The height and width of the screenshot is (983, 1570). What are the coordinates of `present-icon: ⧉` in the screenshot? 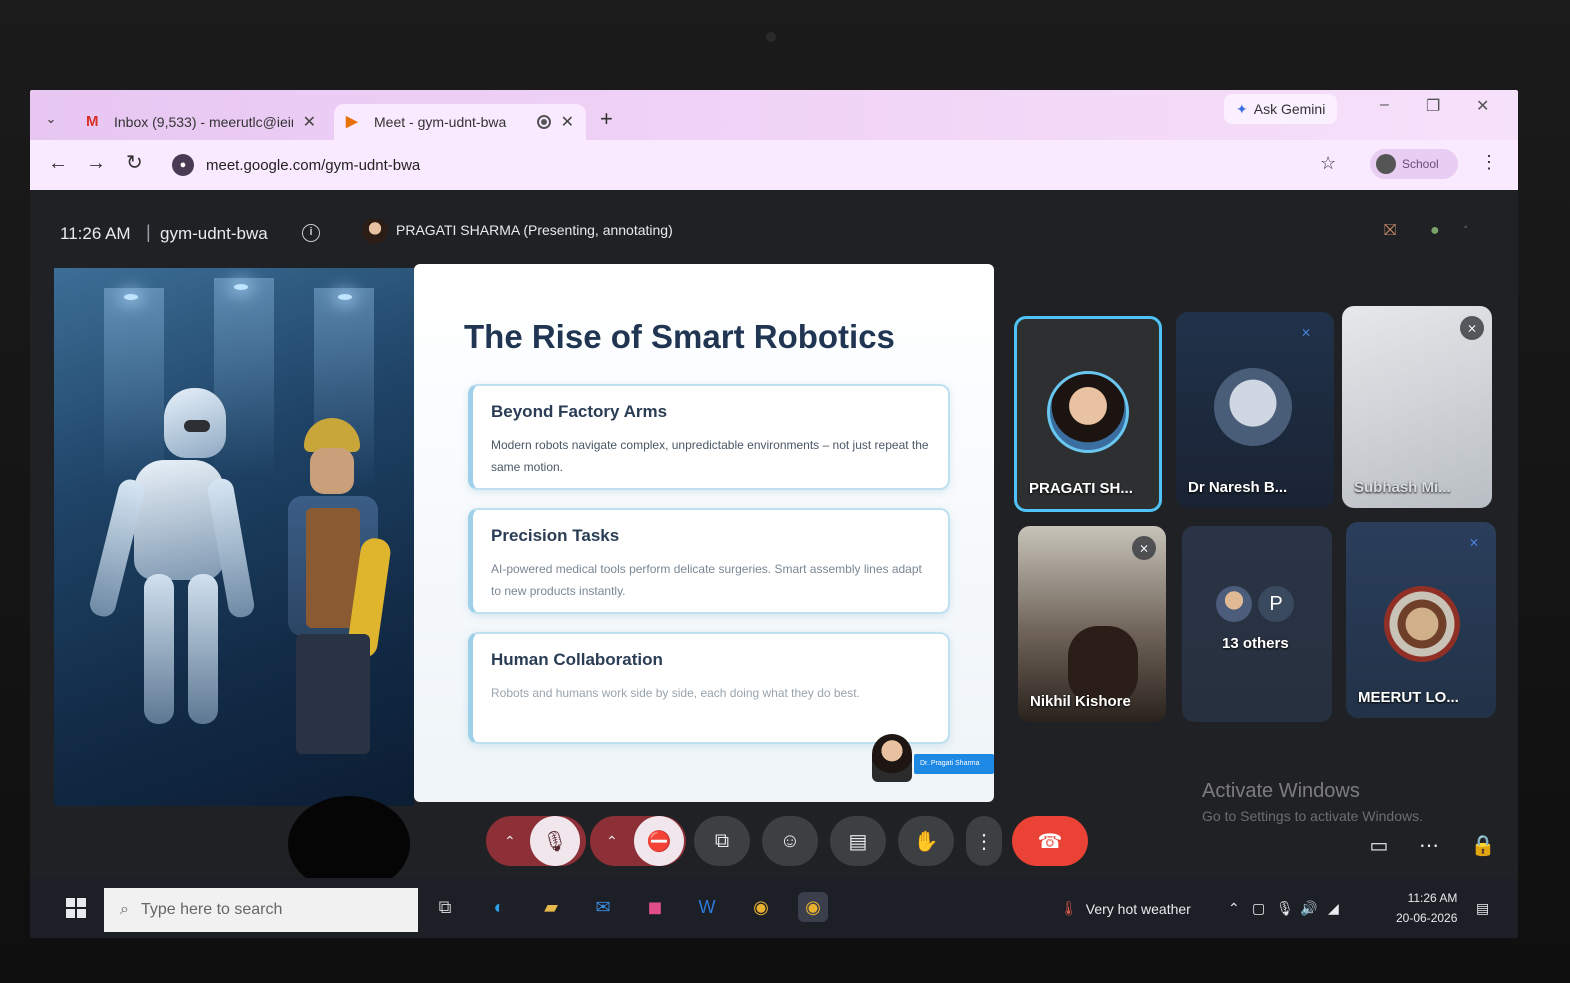 It's located at (722, 840).